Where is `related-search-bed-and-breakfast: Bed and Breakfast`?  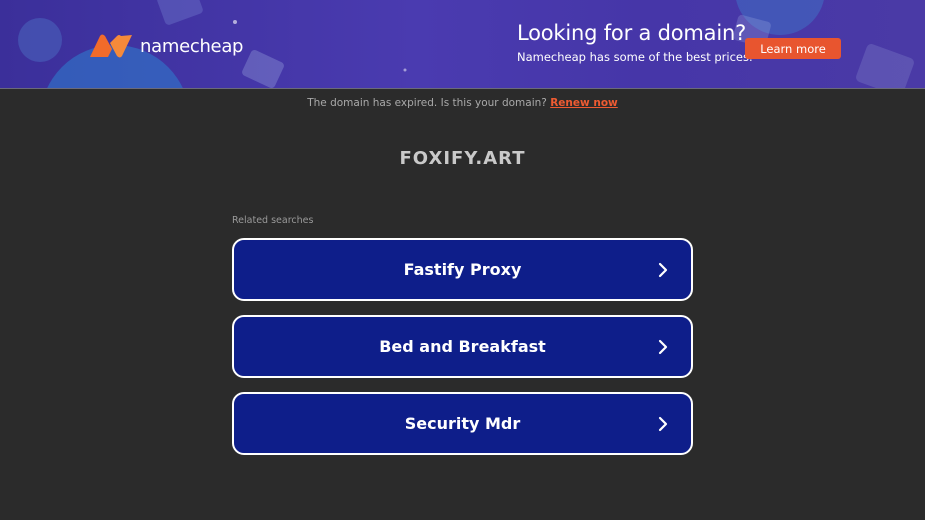
related-search-bed-and-breakfast: Bed and Breakfast is located at coordinates (462, 346).